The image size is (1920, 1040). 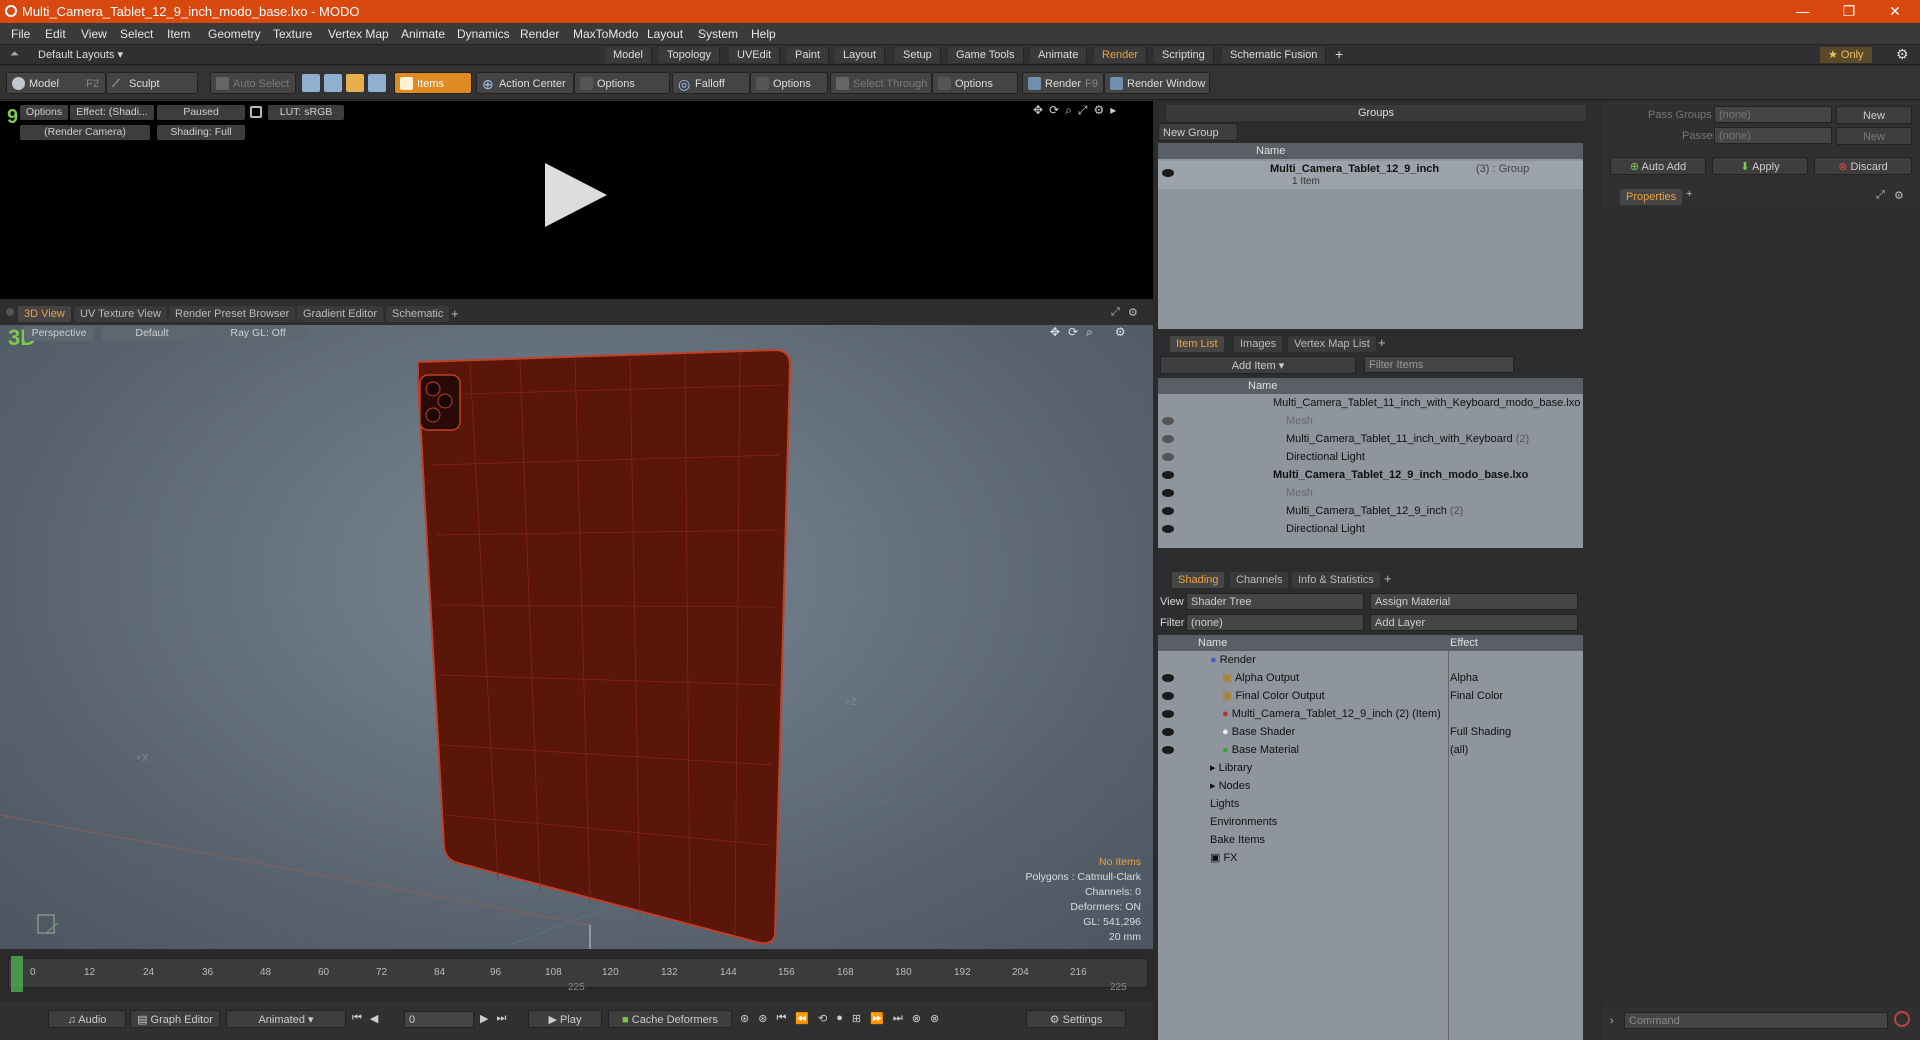 What do you see at coordinates (1115, 312) in the screenshot?
I see `maximize-icon: ⤢` at bounding box center [1115, 312].